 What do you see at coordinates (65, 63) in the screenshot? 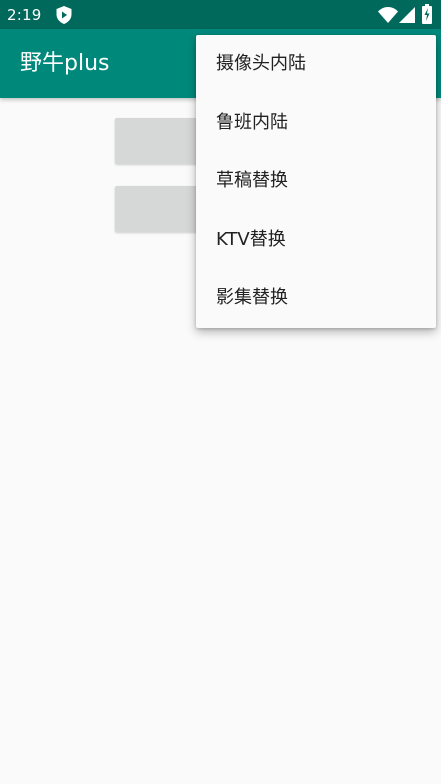
I see `app-title: 野牛plus` at bounding box center [65, 63].